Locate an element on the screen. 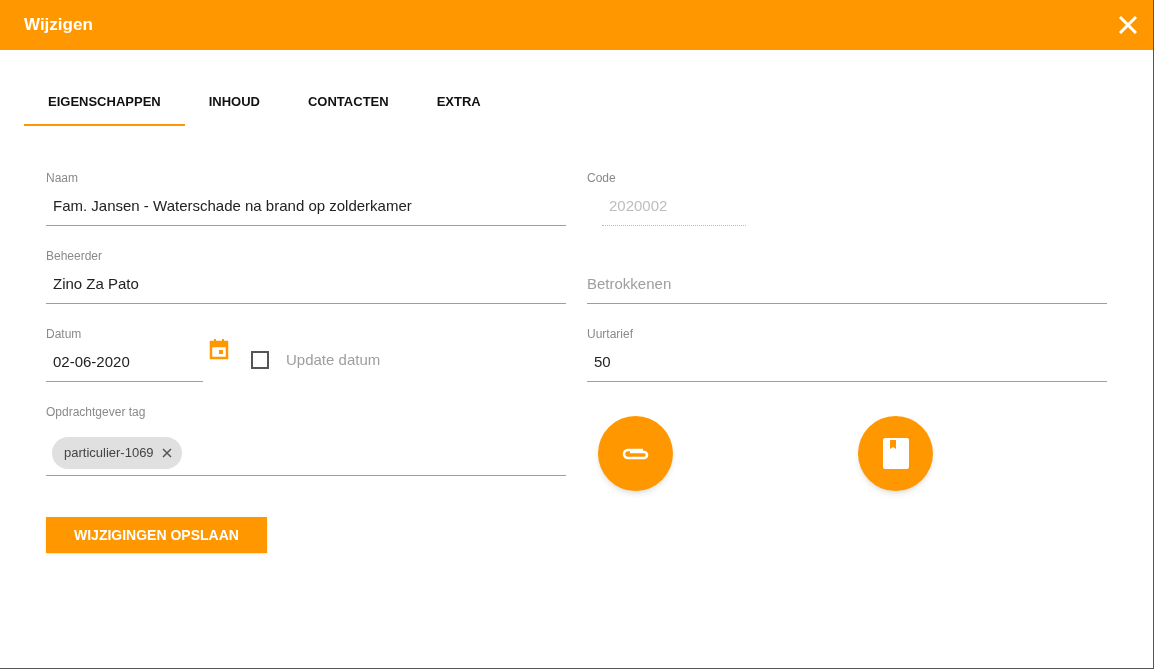  involved-field: Betrokkenen is located at coordinates (847, 284).